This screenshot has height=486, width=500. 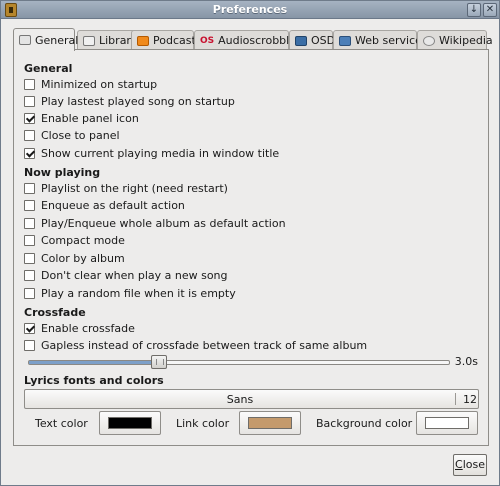 What do you see at coordinates (94, 380) in the screenshot?
I see `lyrics-heading: Lyrics fonts and colors` at bounding box center [94, 380].